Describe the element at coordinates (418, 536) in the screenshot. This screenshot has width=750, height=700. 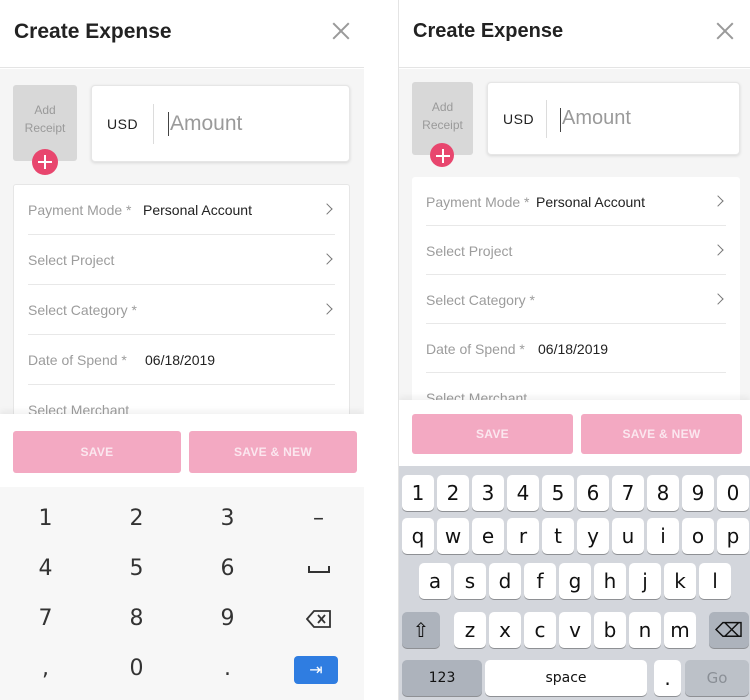
I see `key-q: q` at that location.